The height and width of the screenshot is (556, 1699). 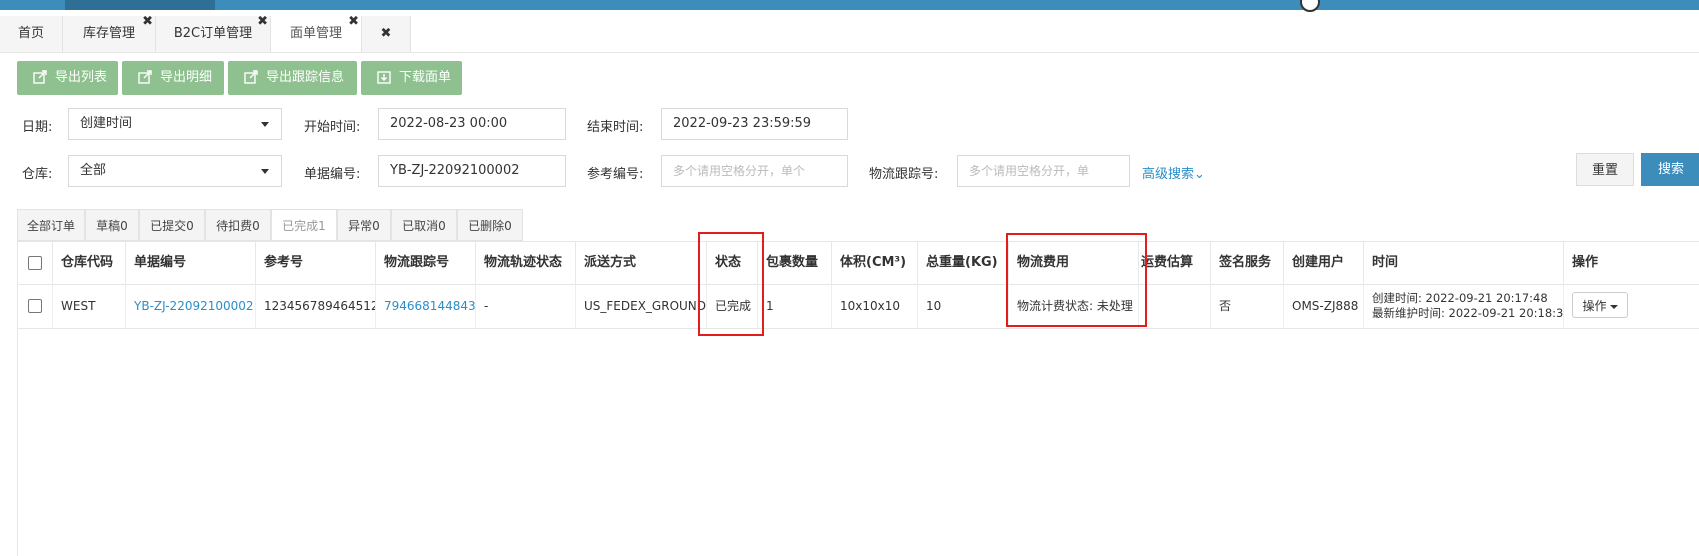 What do you see at coordinates (1199, 174) in the screenshot?
I see `chevron-down-icon: ⌄` at bounding box center [1199, 174].